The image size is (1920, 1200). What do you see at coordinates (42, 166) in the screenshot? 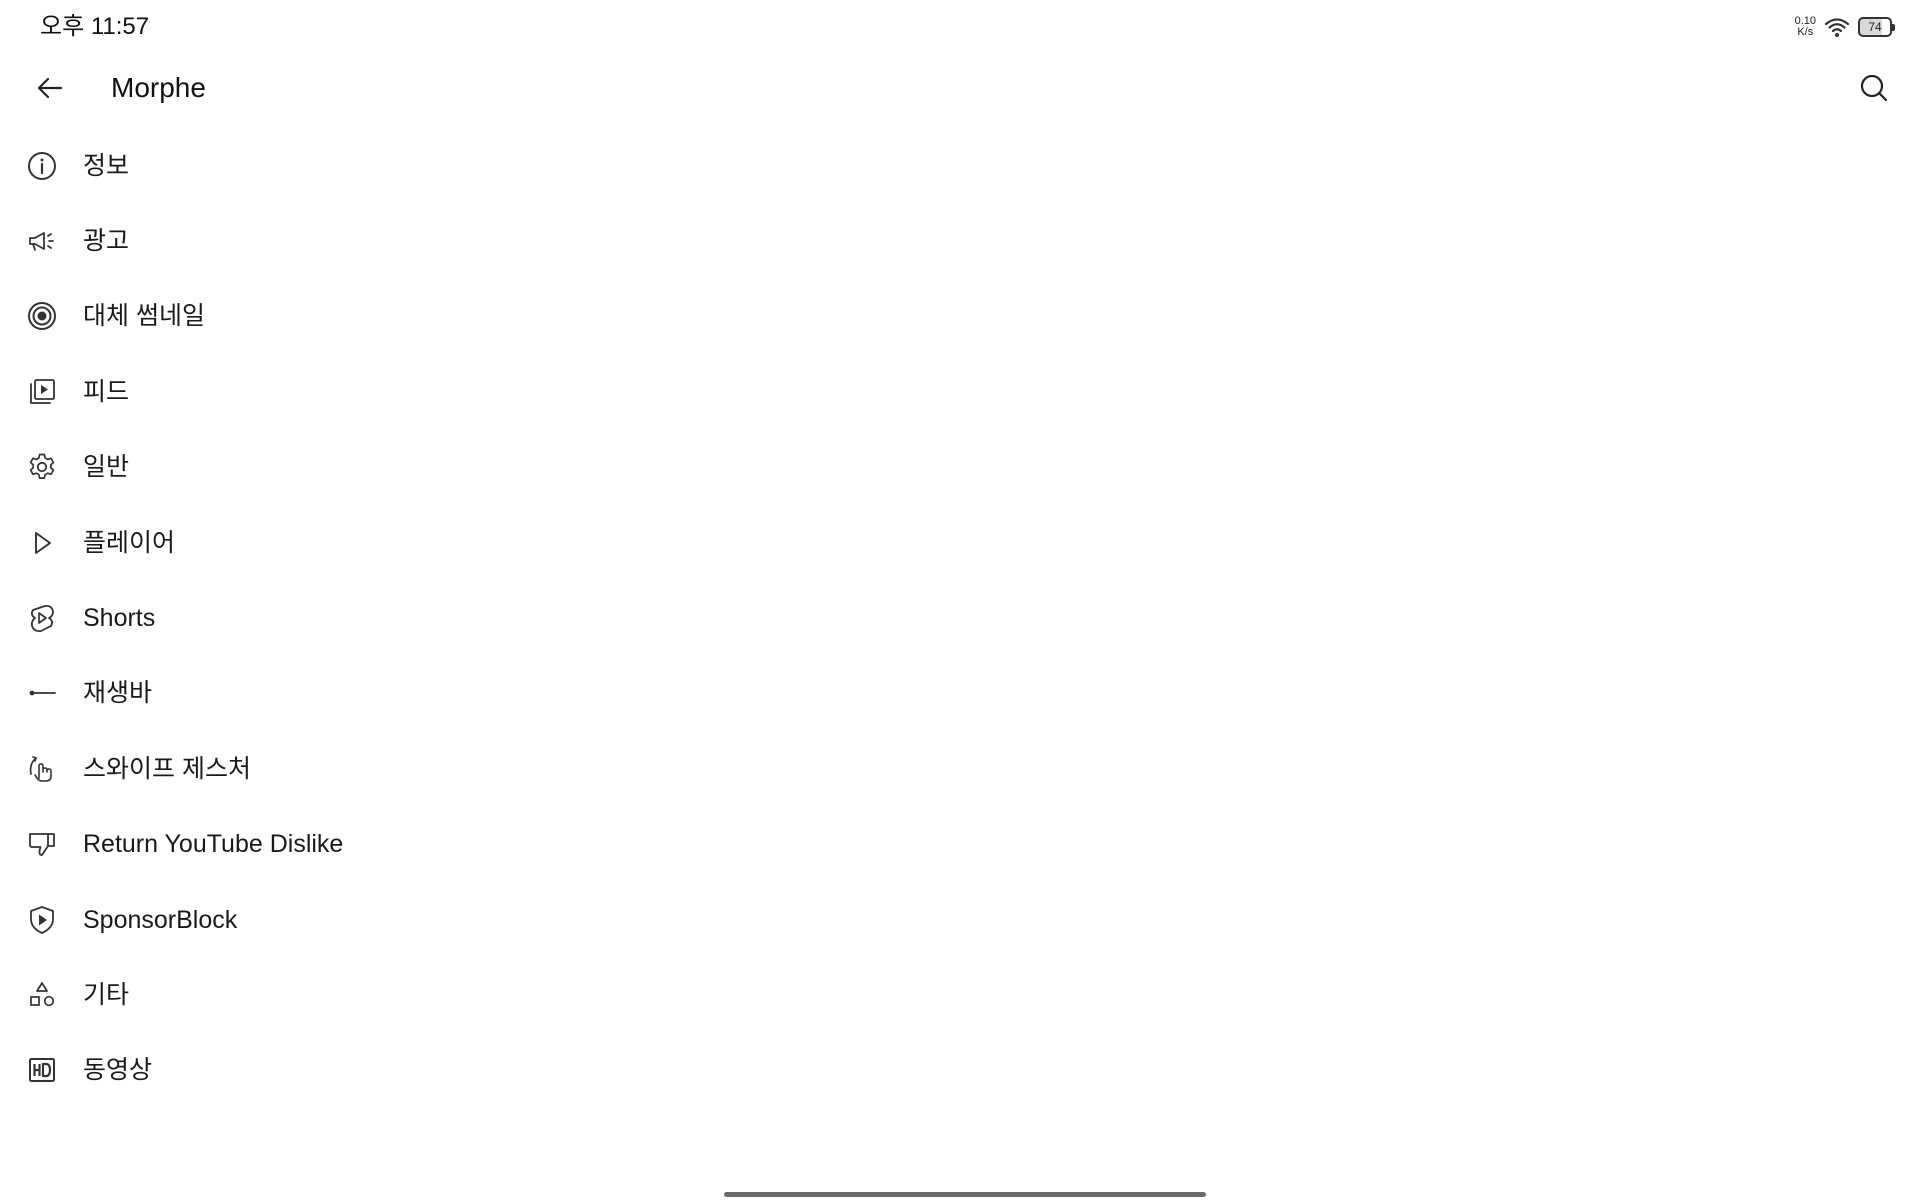
I see `info-icon` at bounding box center [42, 166].